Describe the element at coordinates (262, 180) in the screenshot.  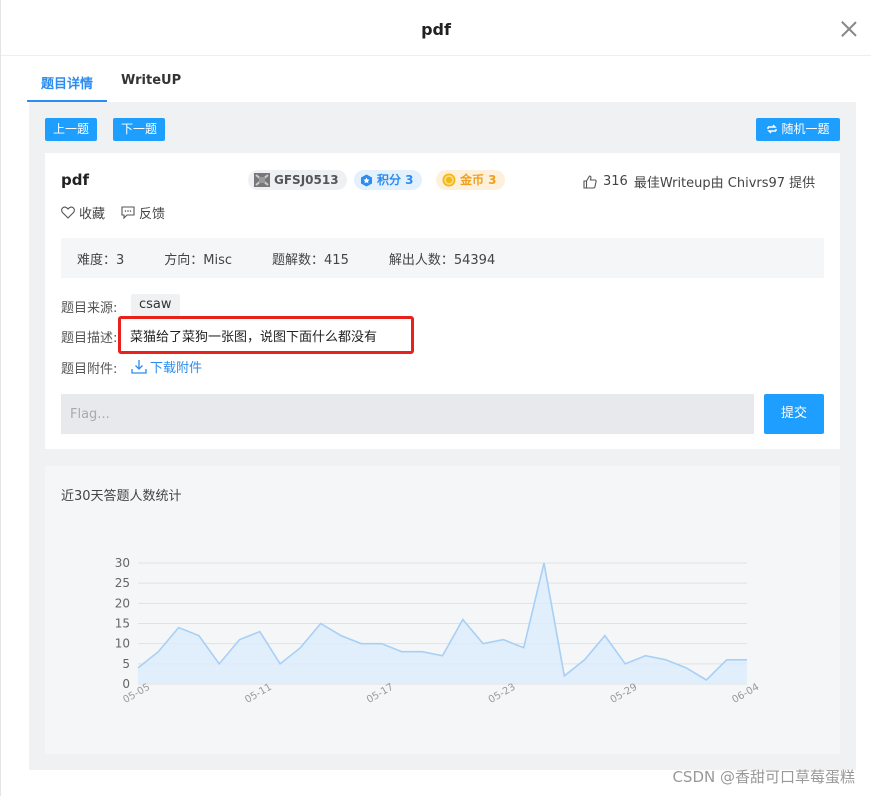
I see `challenge-logo-icon` at that location.